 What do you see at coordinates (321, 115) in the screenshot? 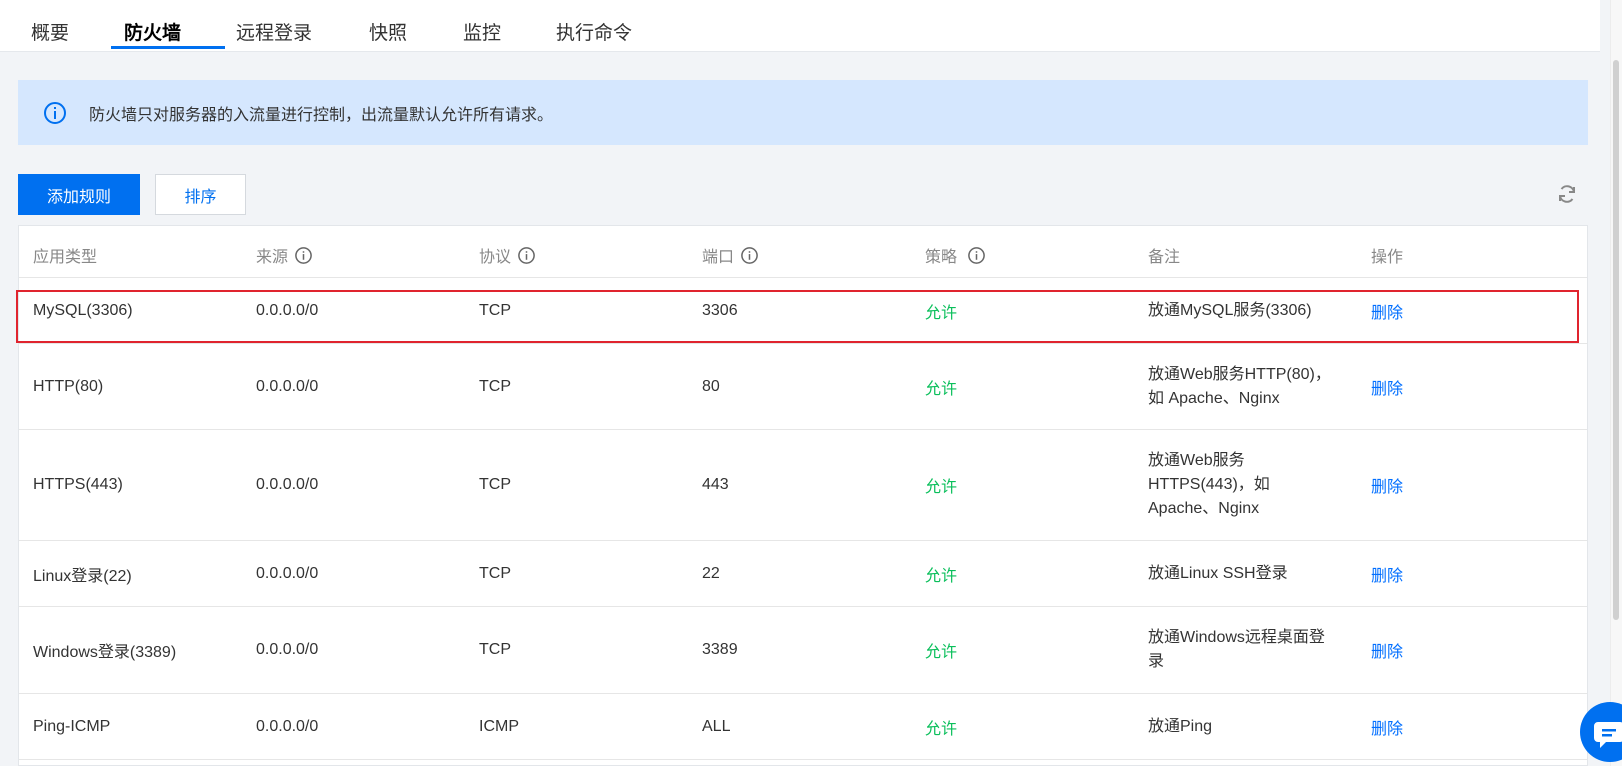
I see `notice-text: 防火墙只对服务器的入流量进行控制，出流量默认允许所有请求。` at bounding box center [321, 115].